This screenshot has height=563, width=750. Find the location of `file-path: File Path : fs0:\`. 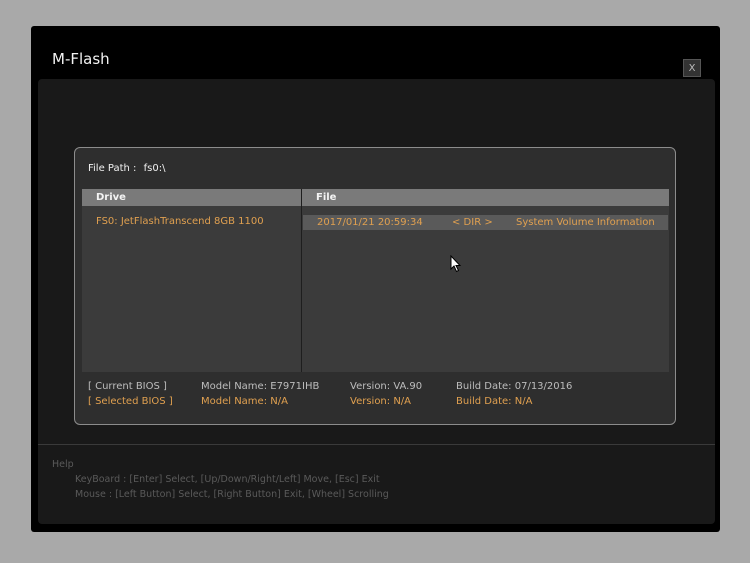

file-path: File Path : fs0:\ is located at coordinates (126, 168).